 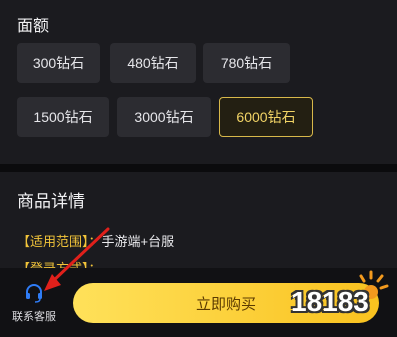 I want to click on amount-option-3000: 3000钻石, so click(x=164, y=117).